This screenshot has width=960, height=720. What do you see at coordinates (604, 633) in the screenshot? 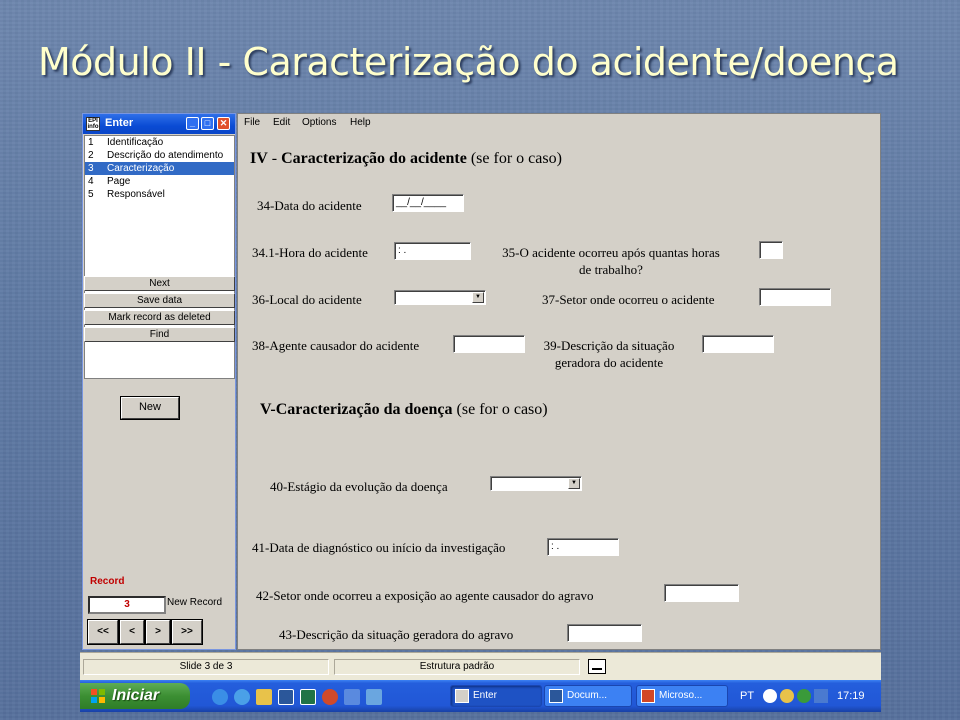
I see `q43-description-field` at bounding box center [604, 633].